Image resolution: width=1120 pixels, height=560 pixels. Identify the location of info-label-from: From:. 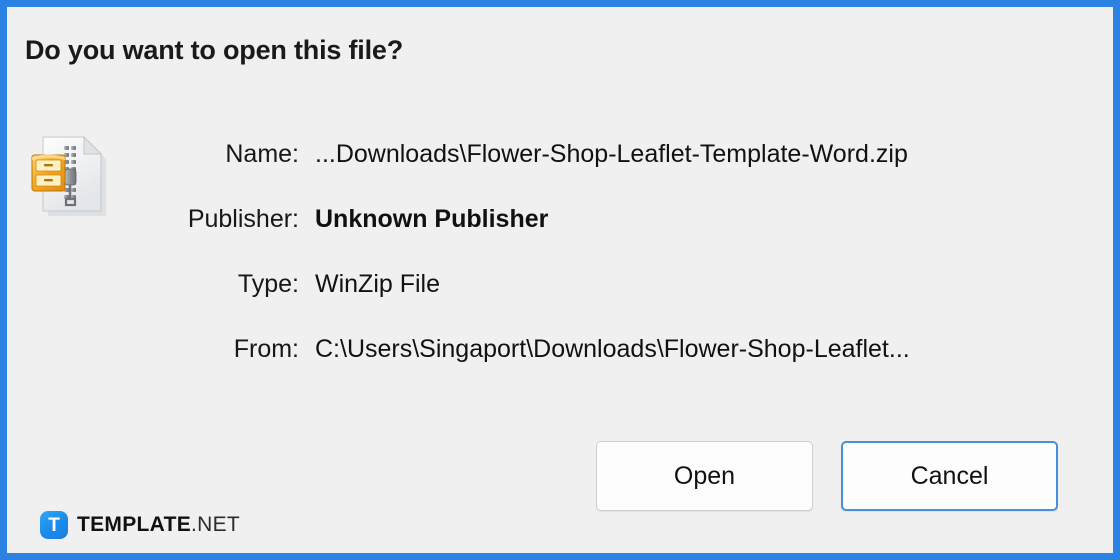
(266, 349).